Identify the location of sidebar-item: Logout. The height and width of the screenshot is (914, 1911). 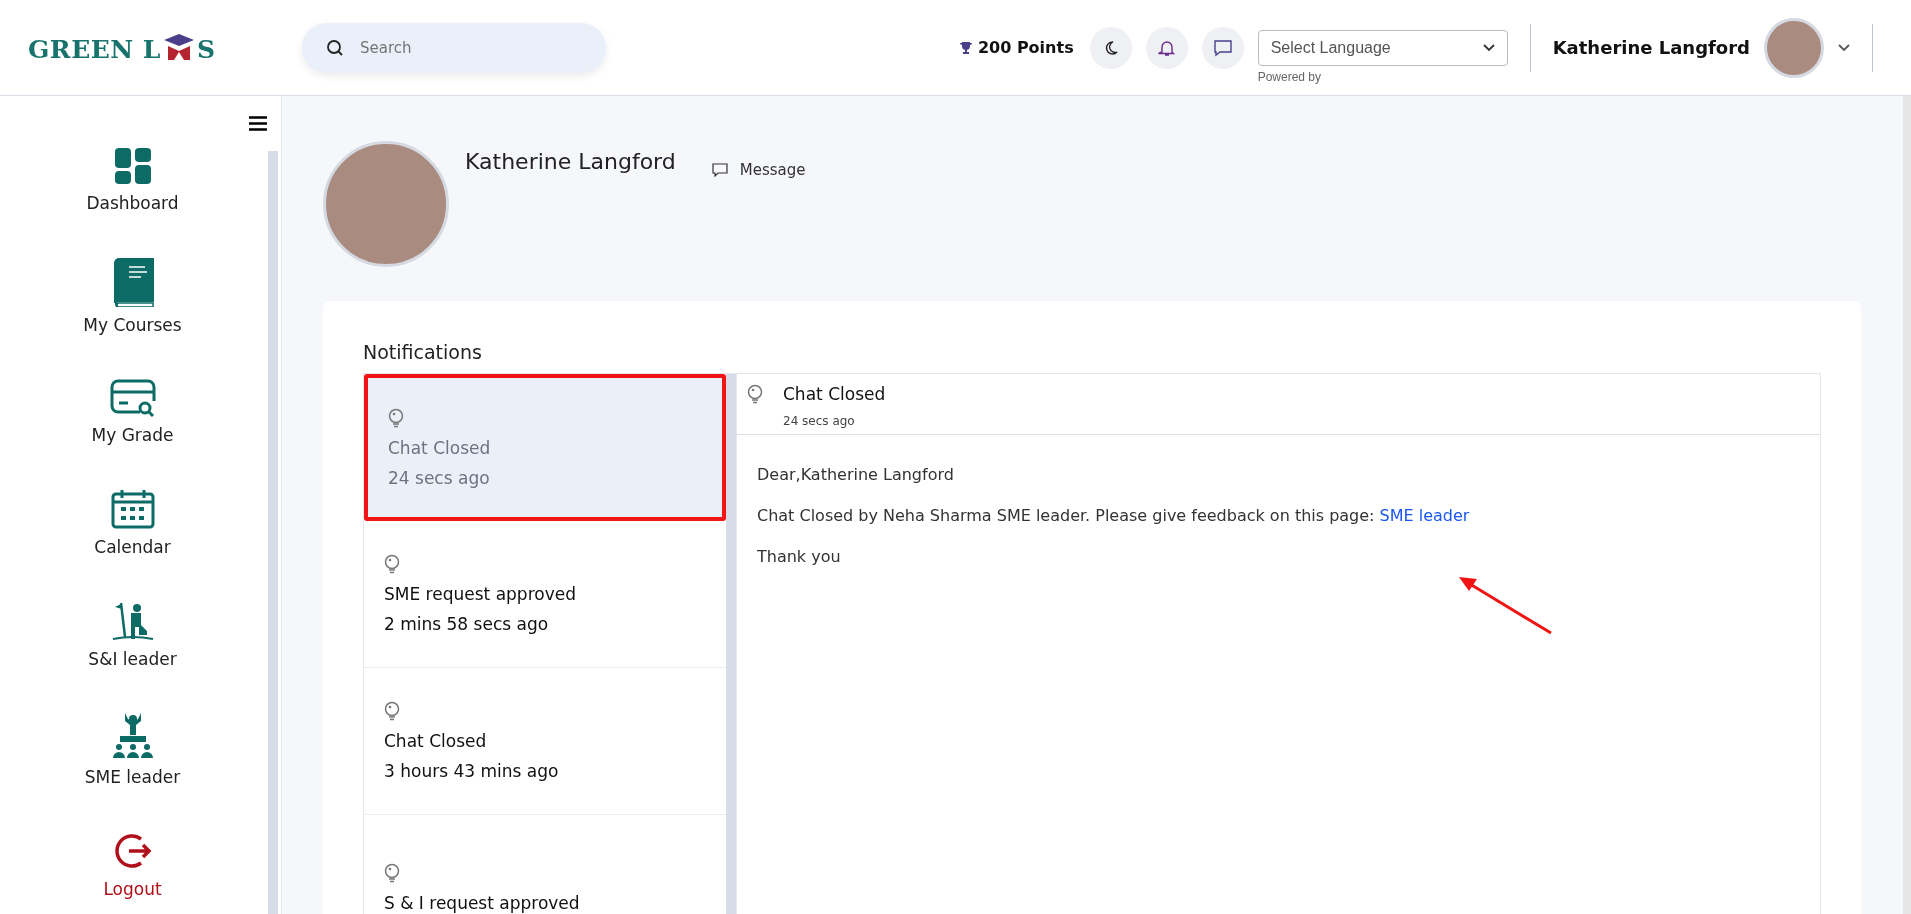
(132, 865).